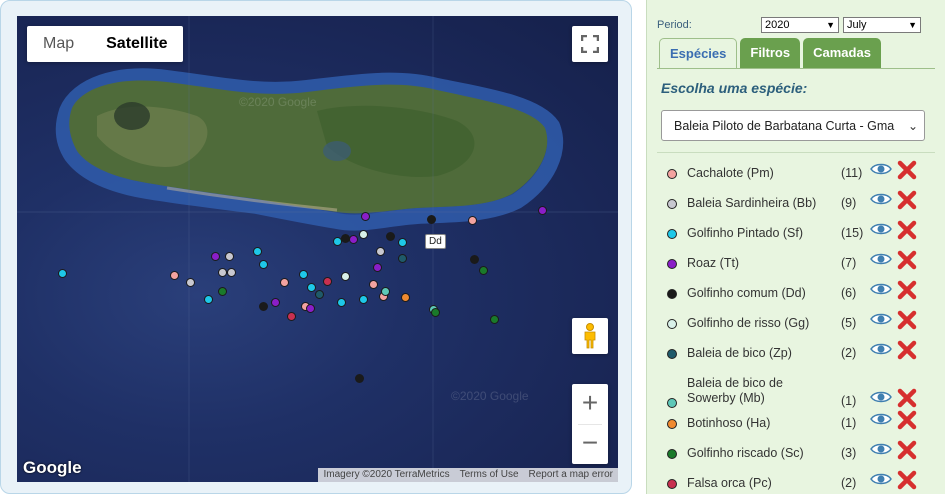 The image size is (945, 494). Describe the element at coordinates (58, 44) in the screenshot. I see `map-type-map-button: Map` at that location.